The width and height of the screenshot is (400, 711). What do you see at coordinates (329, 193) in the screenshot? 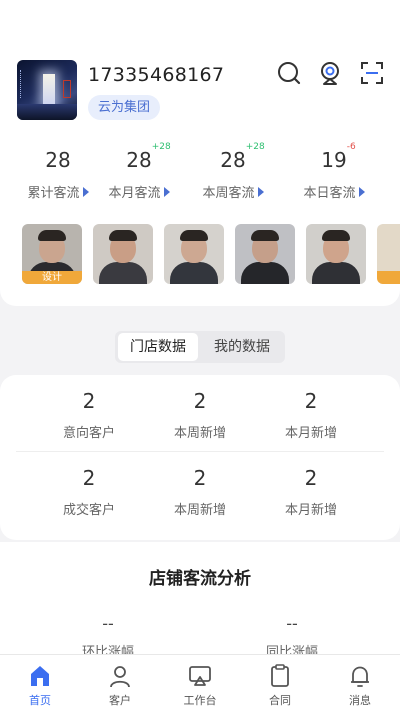
I see `stat-label: 本日客流` at bounding box center [329, 193].